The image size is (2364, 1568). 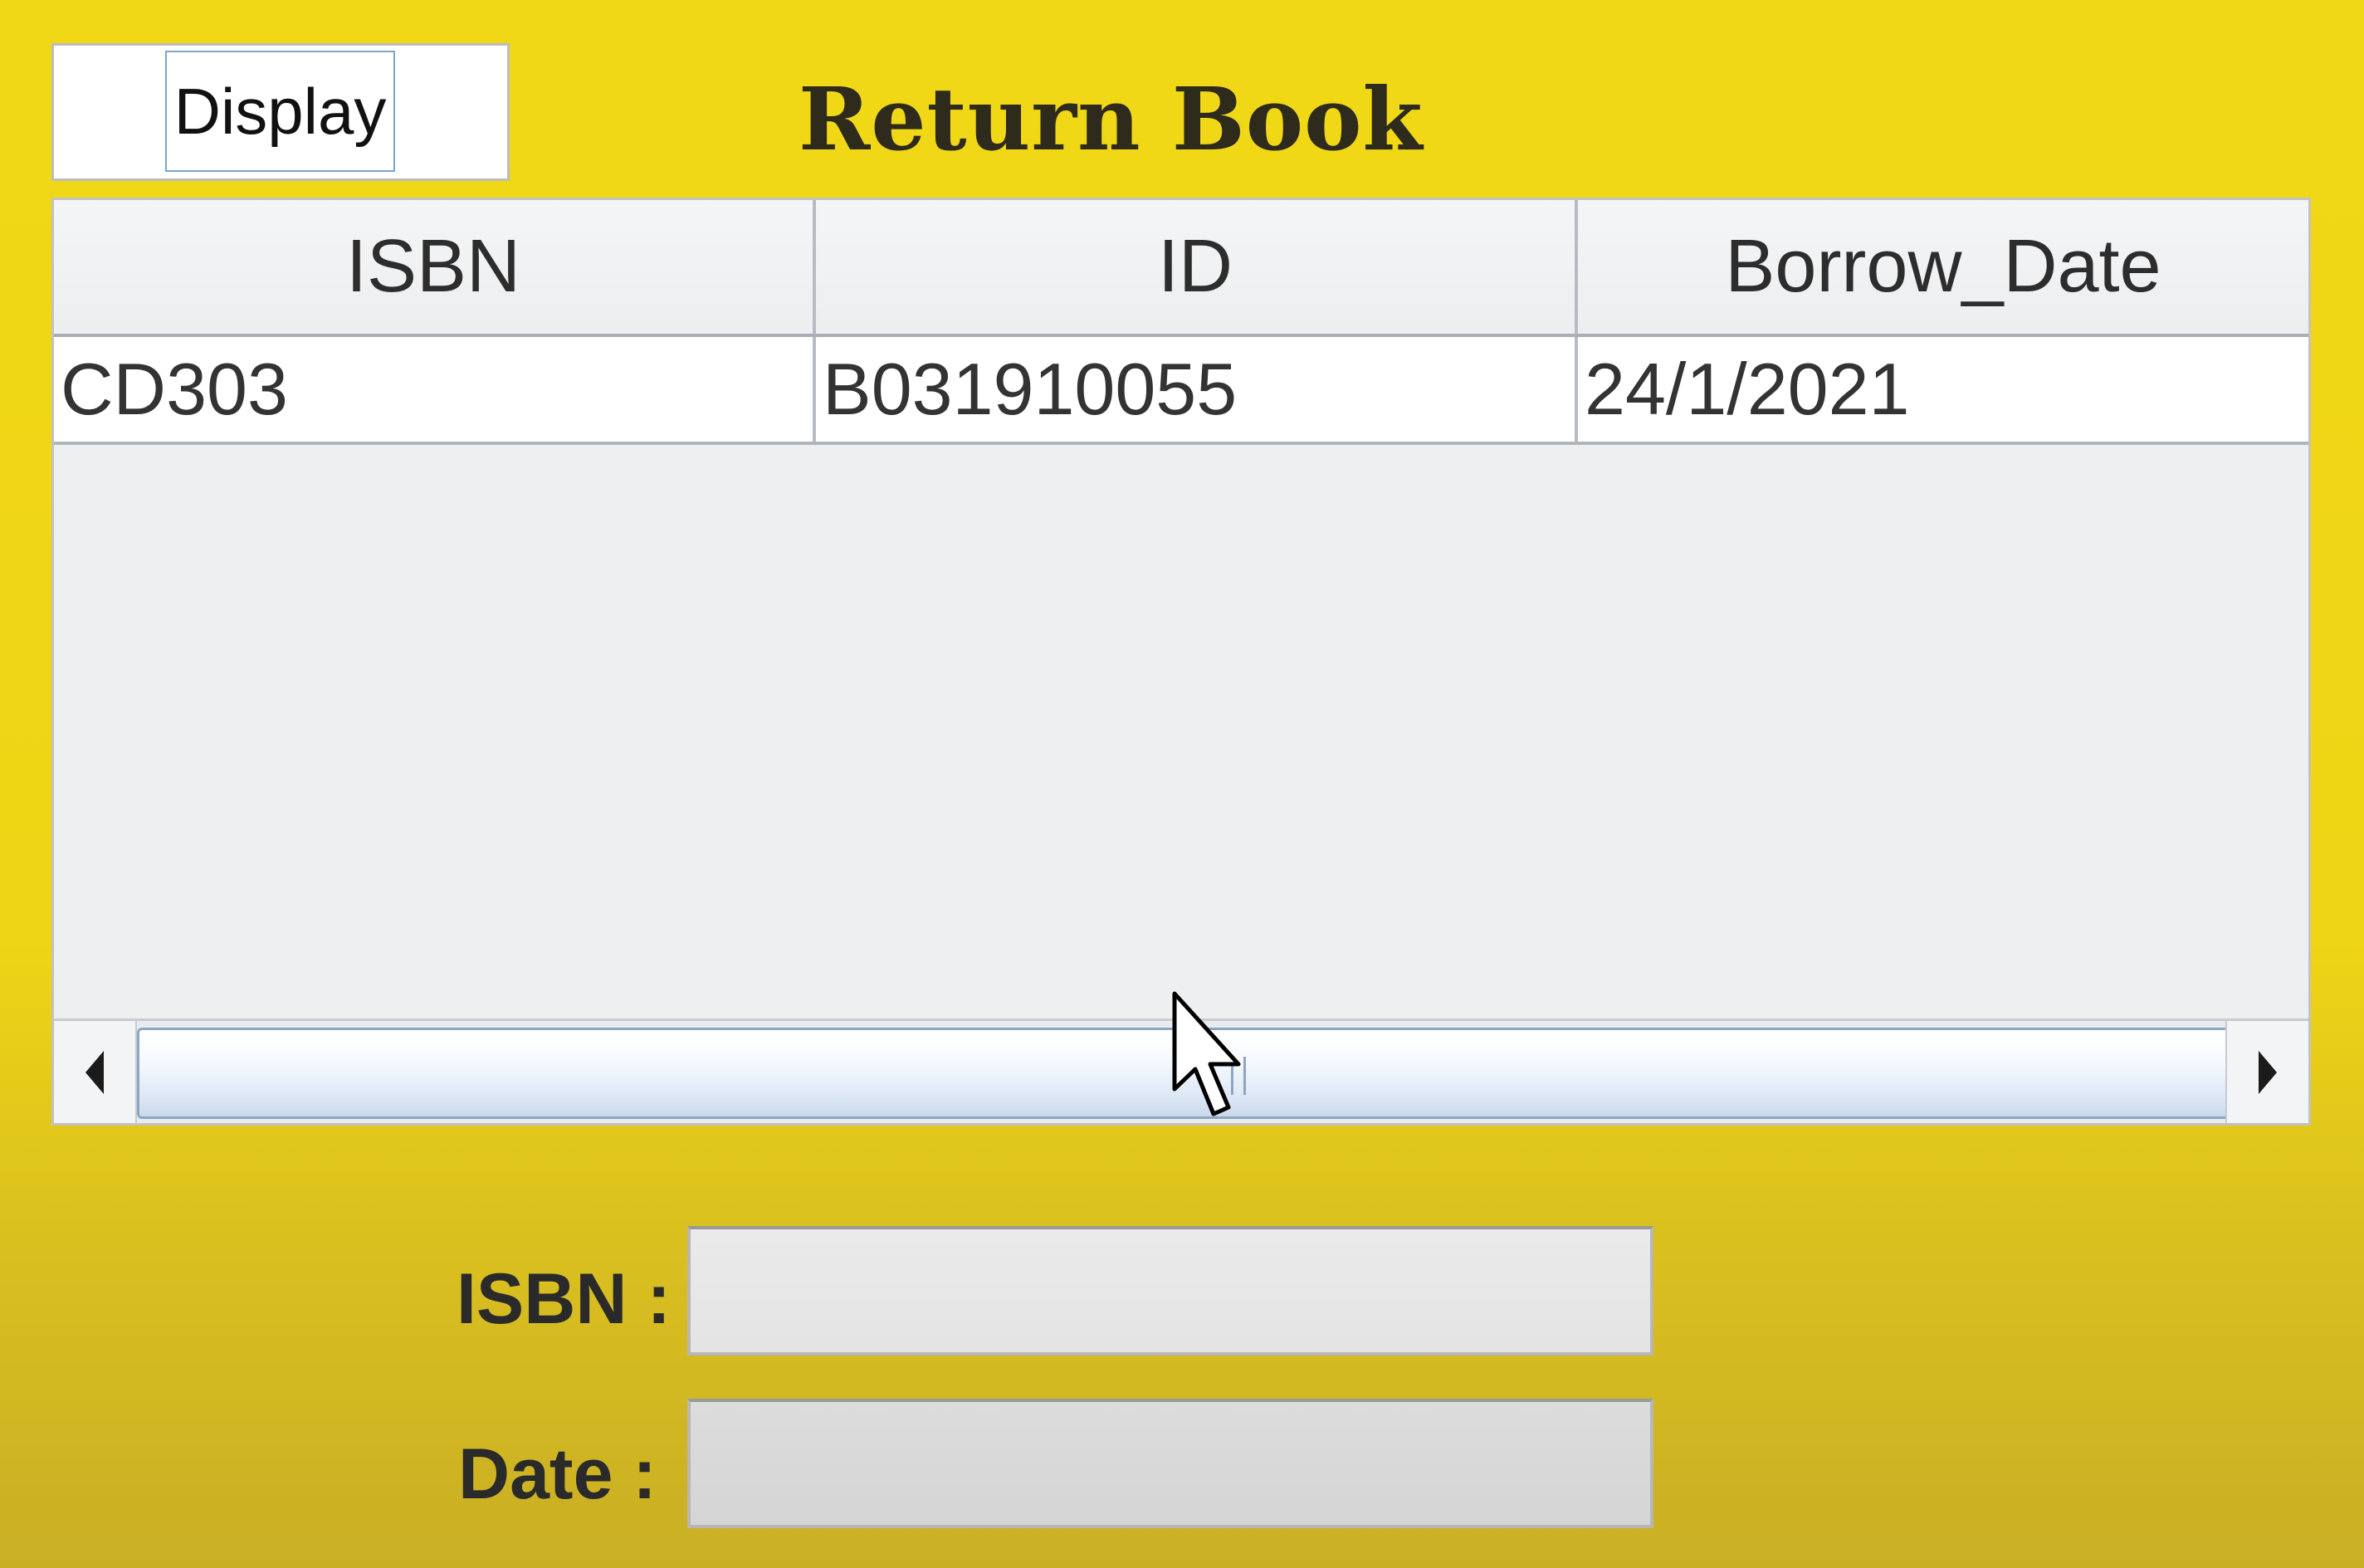 I want to click on display-button: Display, so click(x=280, y=112).